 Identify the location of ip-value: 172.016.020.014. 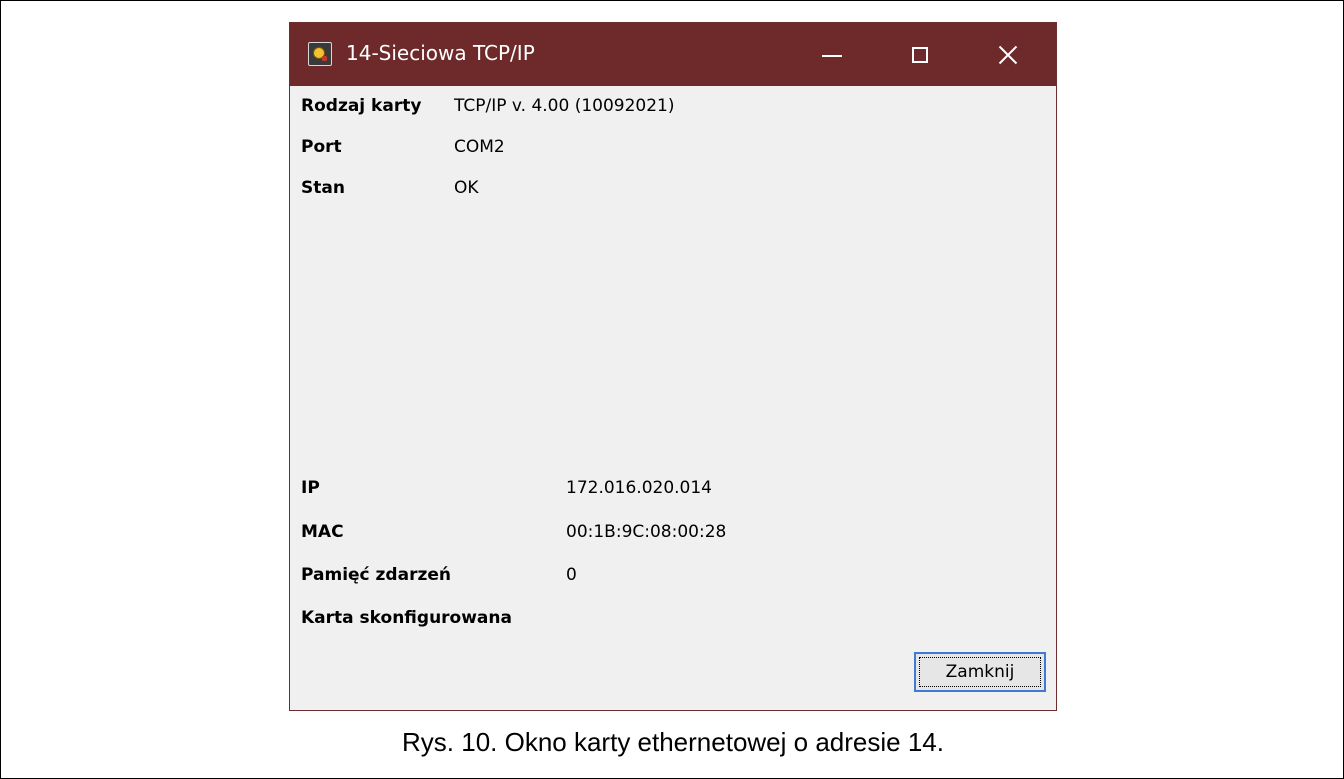
(639, 488).